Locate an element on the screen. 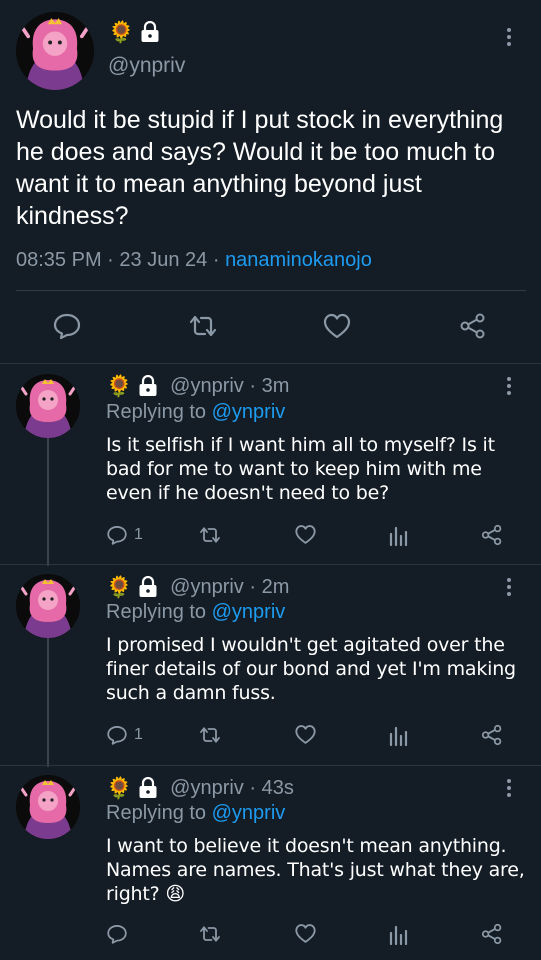 The height and width of the screenshot is (960, 541). author-handle: @ynpriv · 43s is located at coordinates (232, 788).